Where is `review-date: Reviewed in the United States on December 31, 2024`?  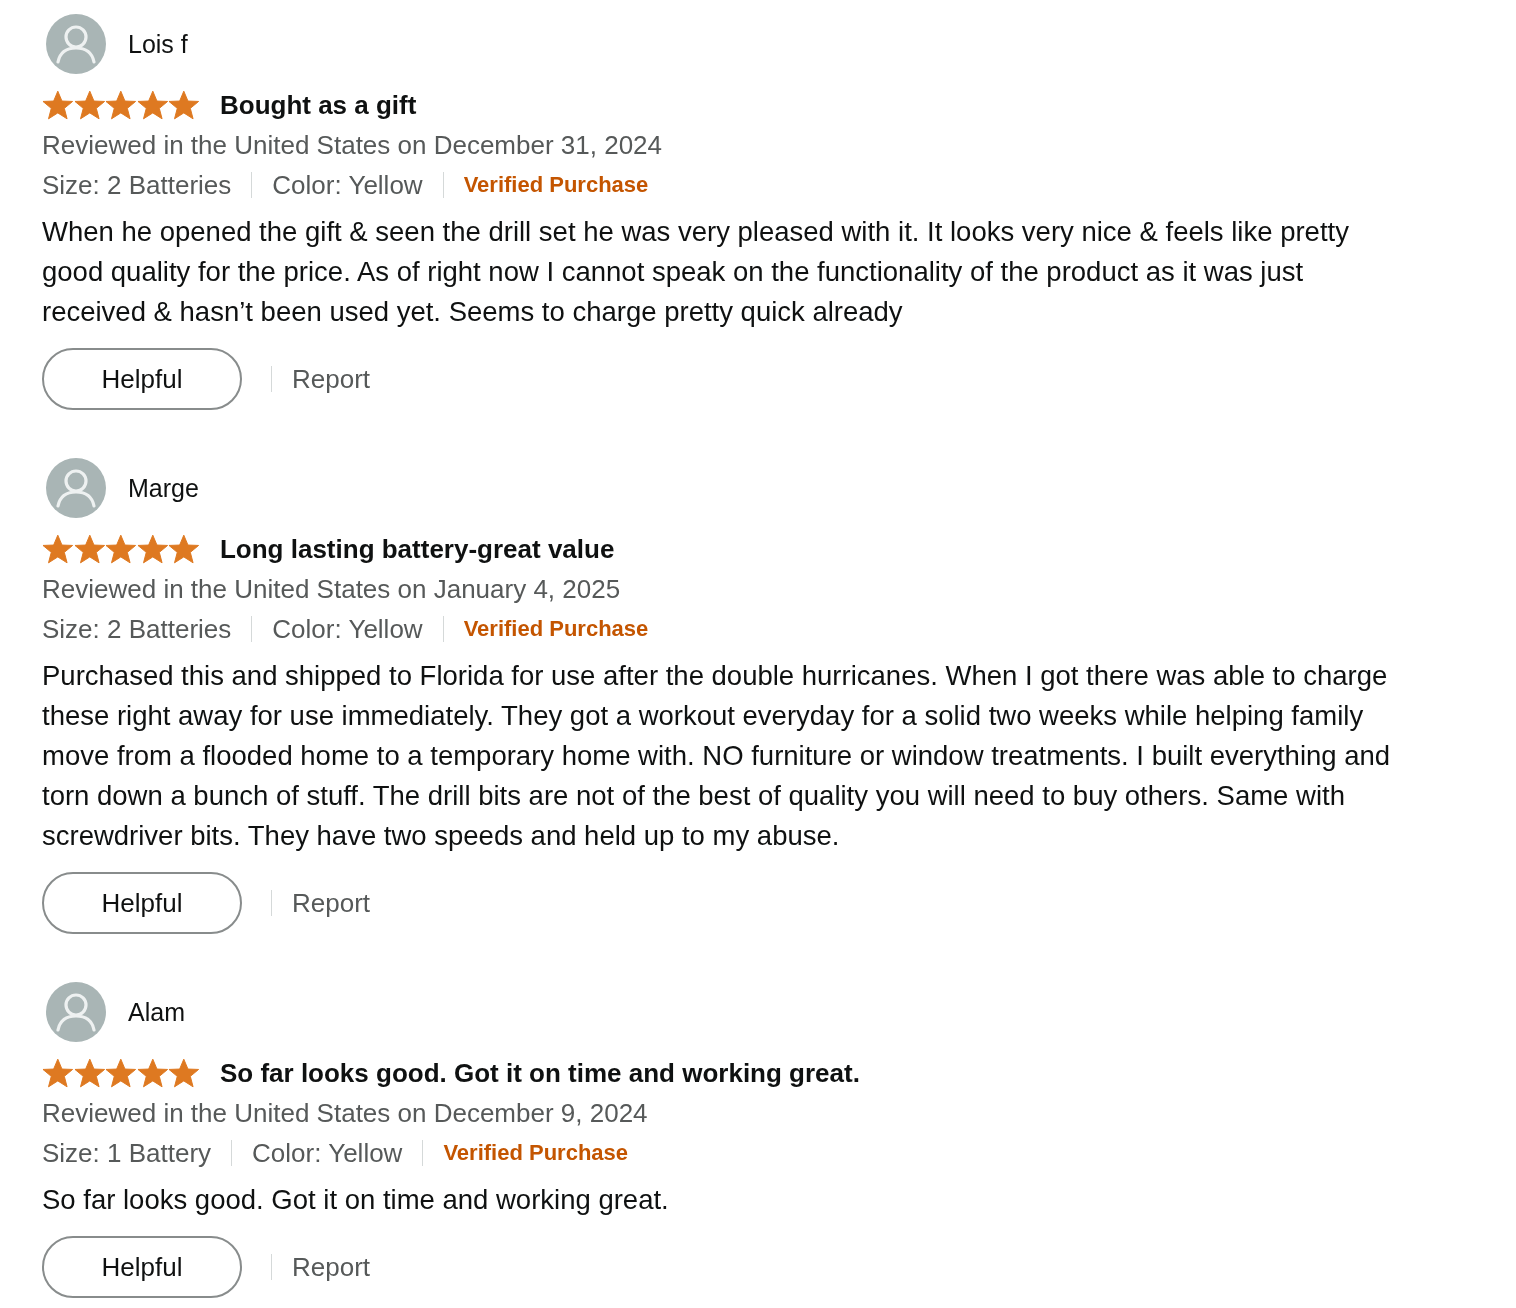
review-date: Reviewed in the United States on December 31, 2024 is located at coordinates (353, 145).